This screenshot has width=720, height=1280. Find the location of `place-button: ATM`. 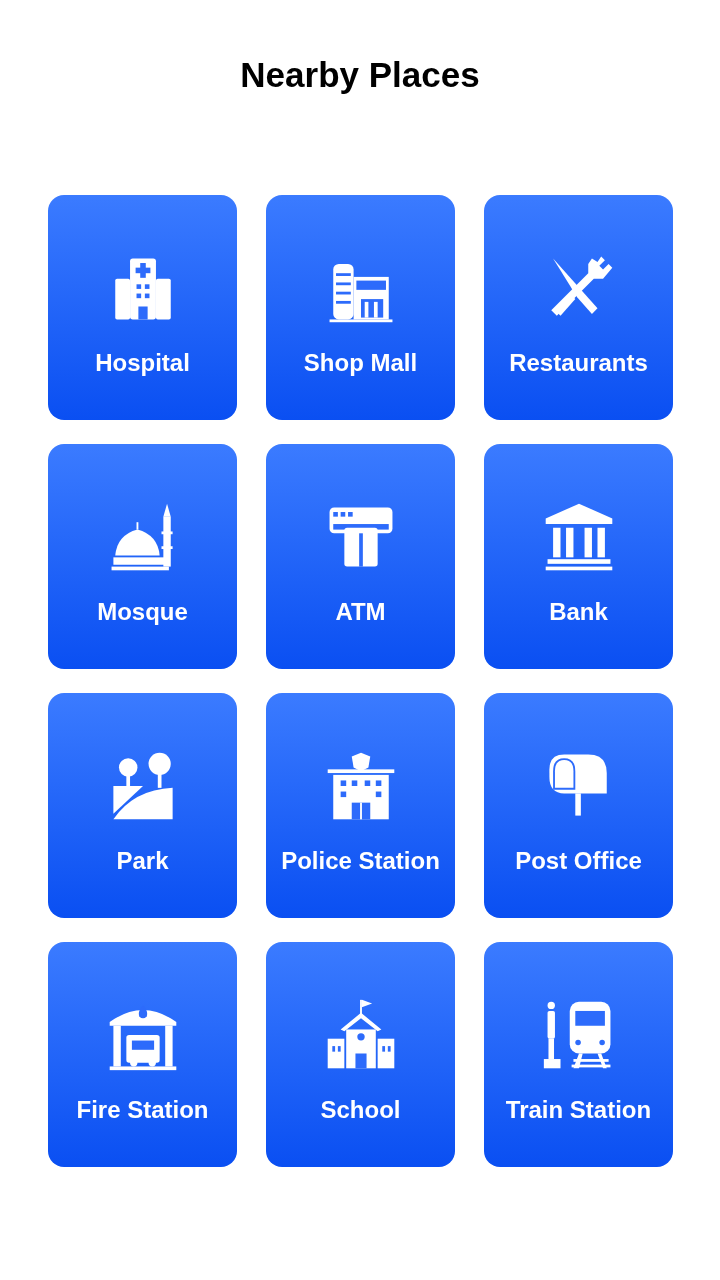

place-button: ATM is located at coordinates (360, 556).